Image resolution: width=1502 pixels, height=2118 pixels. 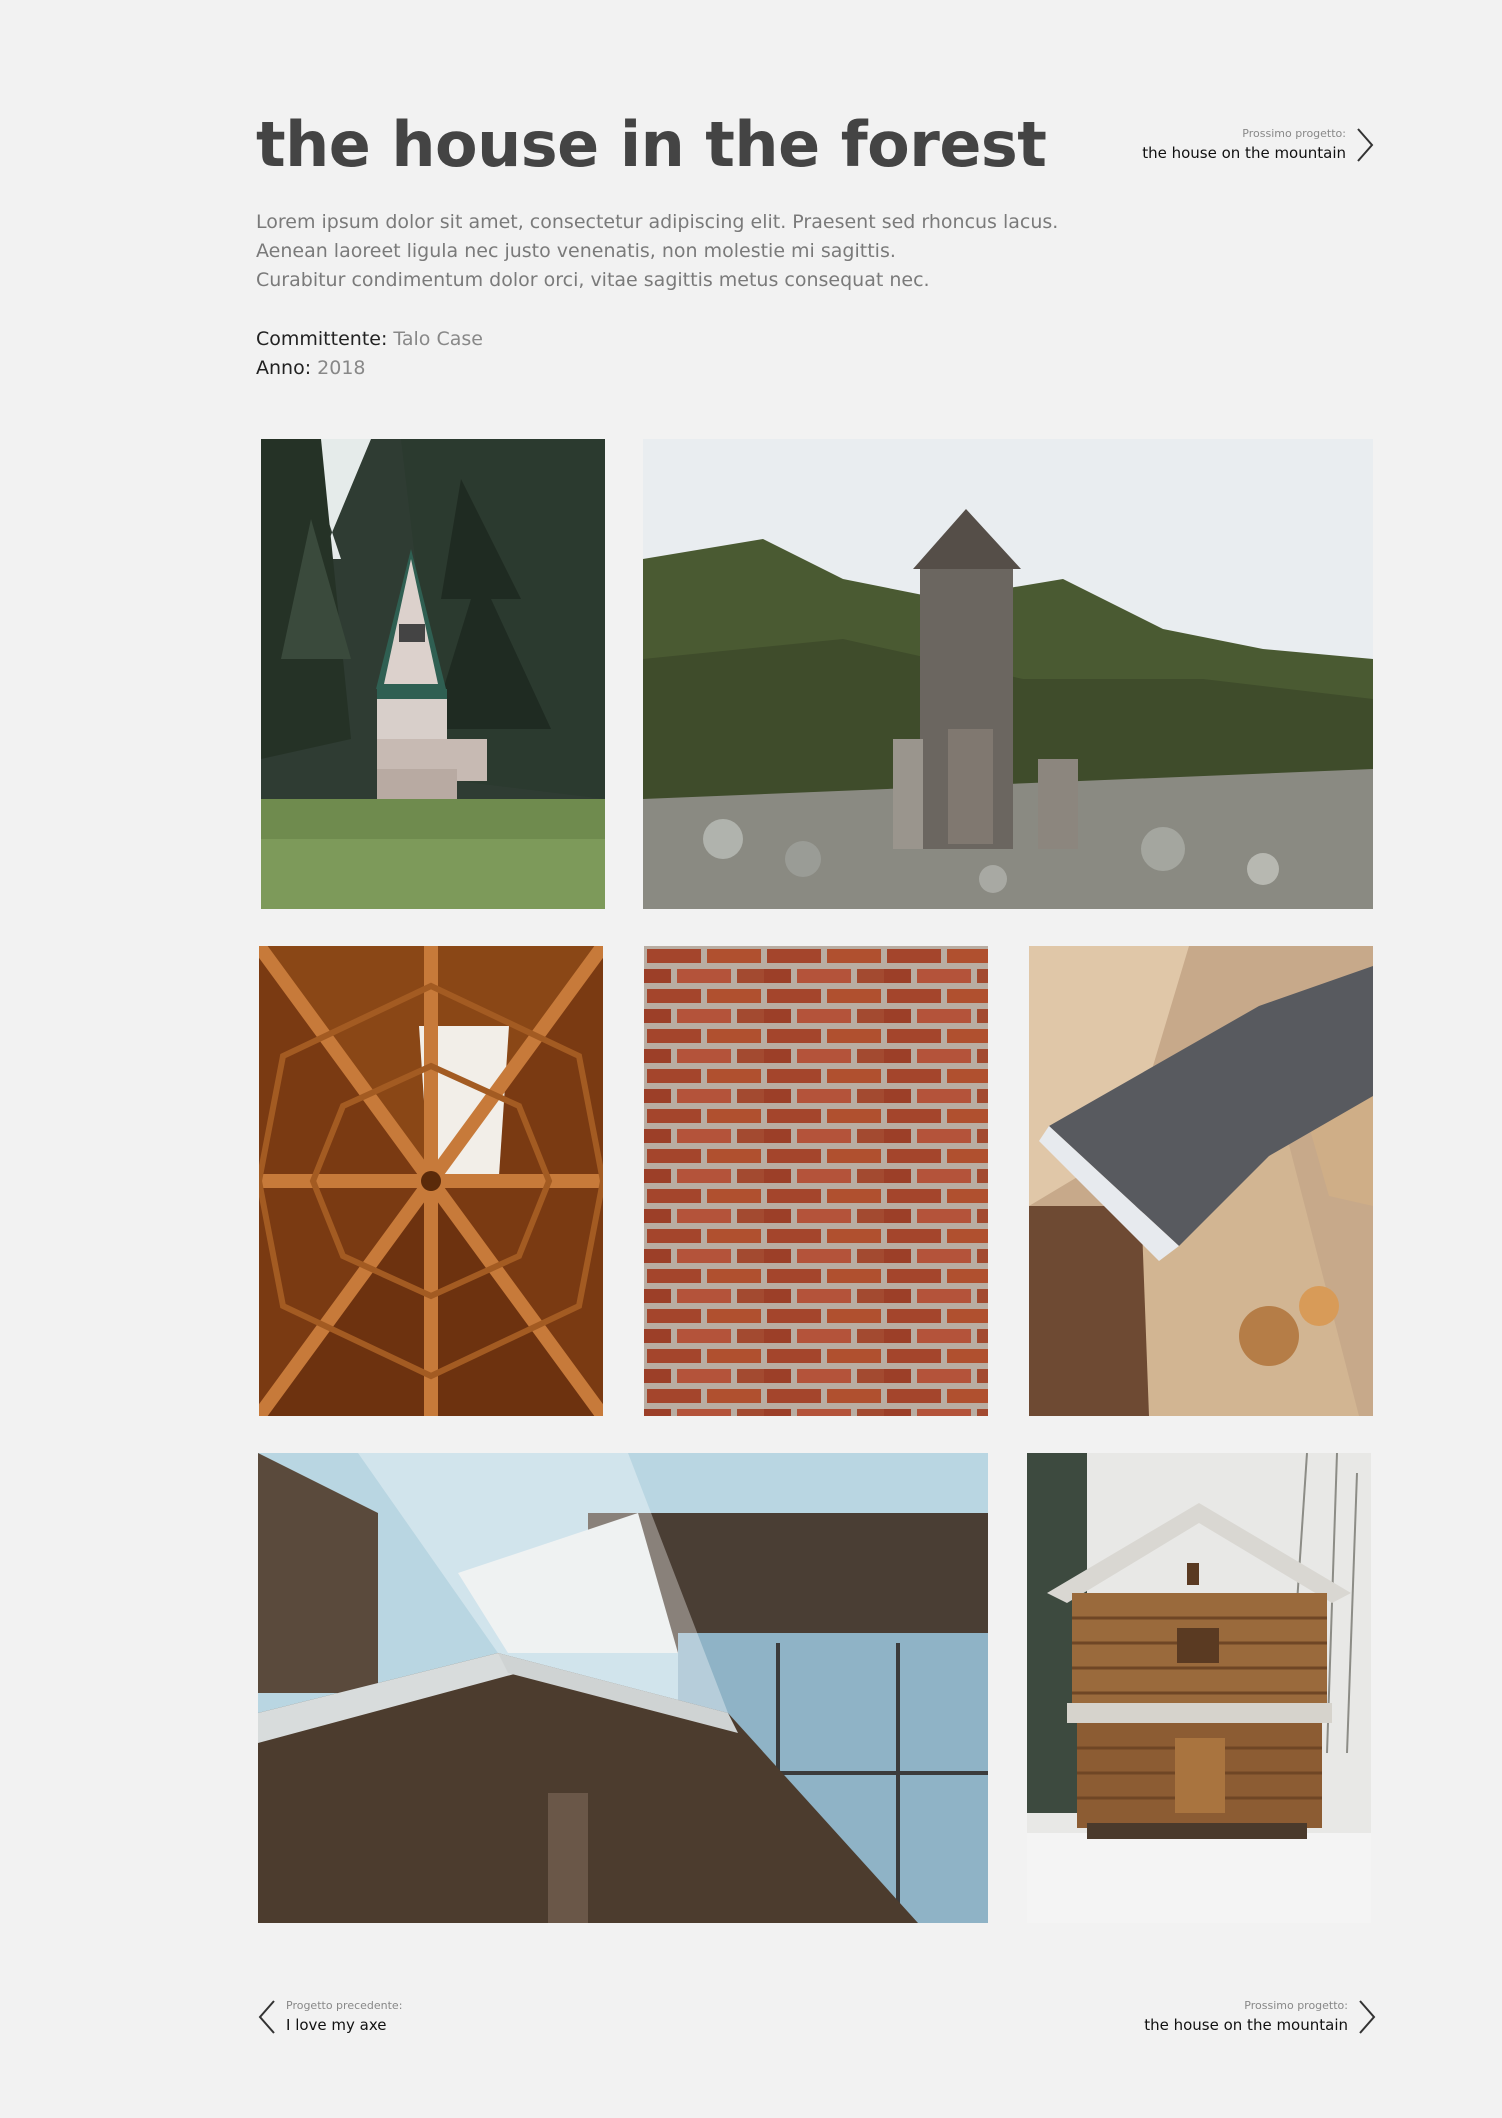 I want to click on chevron-left-icon, so click(x=267, y=2017).